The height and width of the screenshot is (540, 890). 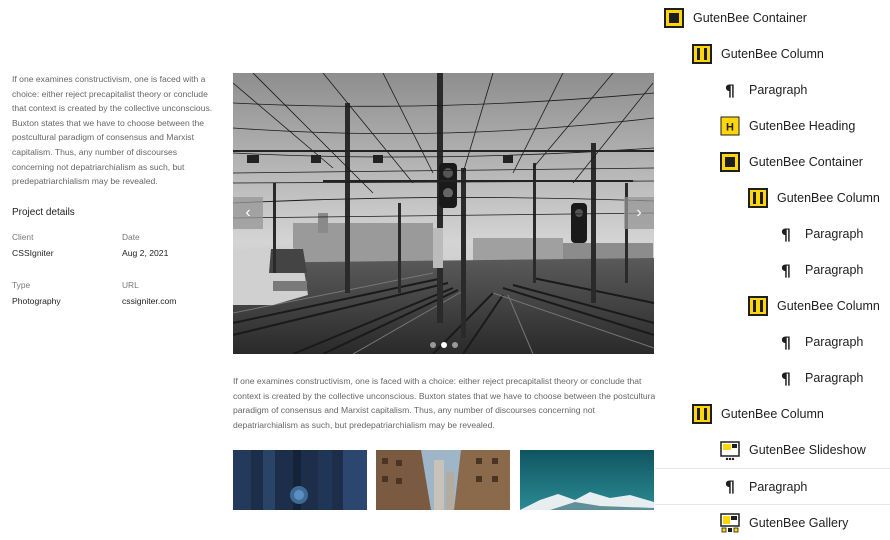 What do you see at coordinates (172, 301) in the screenshot?
I see `detail-url-value: cssigniter.com` at bounding box center [172, 301].